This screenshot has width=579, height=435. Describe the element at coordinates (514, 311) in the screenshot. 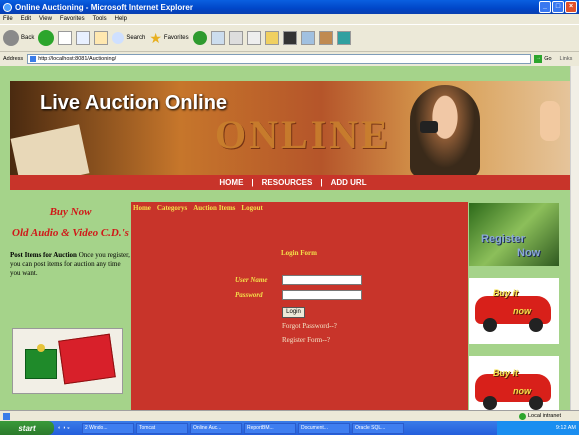

I see `buy-it-now-banner: Buy it now` at that location.